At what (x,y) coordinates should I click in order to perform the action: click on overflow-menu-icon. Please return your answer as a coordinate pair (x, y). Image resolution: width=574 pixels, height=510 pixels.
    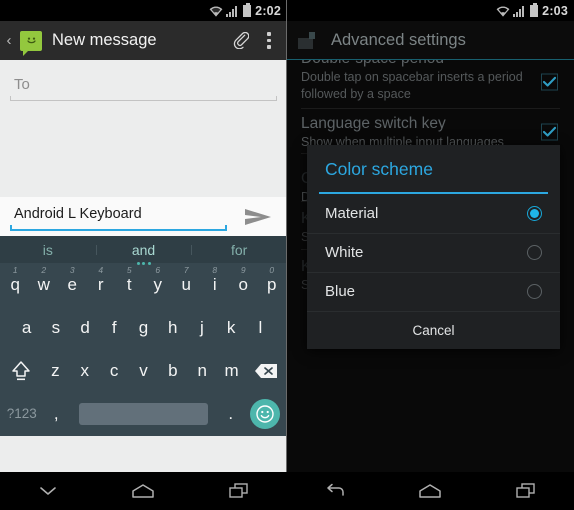
    Looking at the image, I should click on (269, 41).